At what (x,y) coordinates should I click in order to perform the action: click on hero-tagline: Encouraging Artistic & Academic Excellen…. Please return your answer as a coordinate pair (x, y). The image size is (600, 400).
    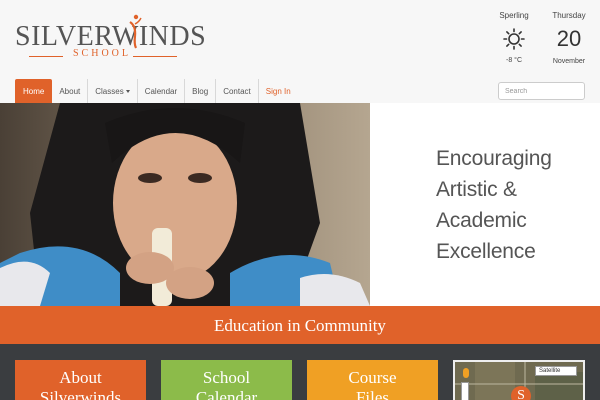
    Looking at the image, I should click on (511, 205).